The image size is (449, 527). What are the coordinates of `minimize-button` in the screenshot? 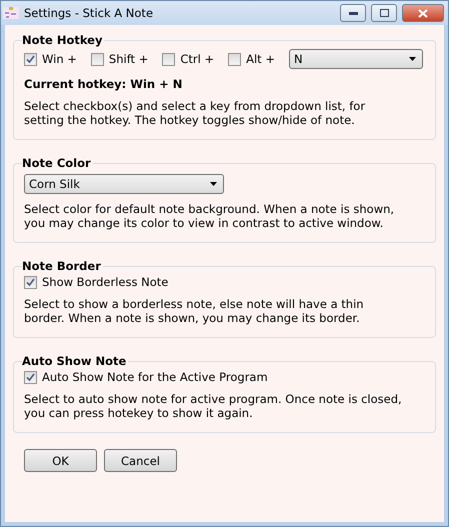 It's located at (353, 13).